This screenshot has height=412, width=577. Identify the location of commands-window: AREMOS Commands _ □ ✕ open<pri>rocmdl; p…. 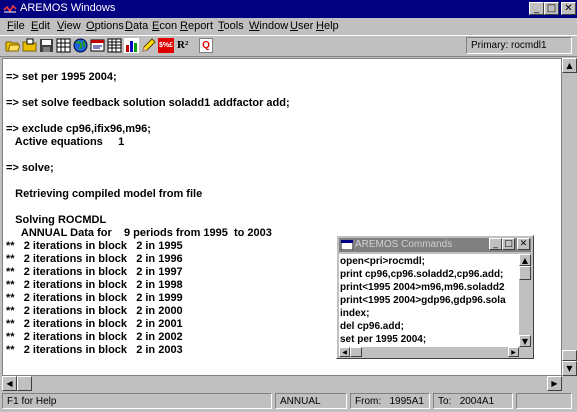
(435, 297).